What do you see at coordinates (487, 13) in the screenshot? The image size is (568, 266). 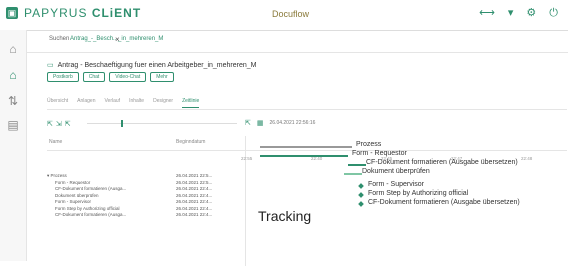 I see `pin-icon: ⟷` at bounding box center [487, 13].